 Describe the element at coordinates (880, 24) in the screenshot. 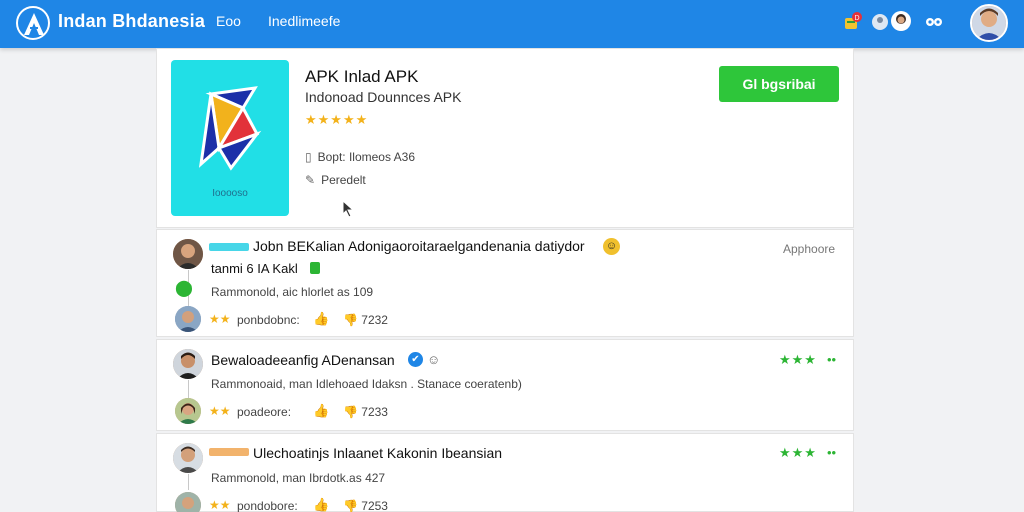

I see `user-circle-icon` at that location.